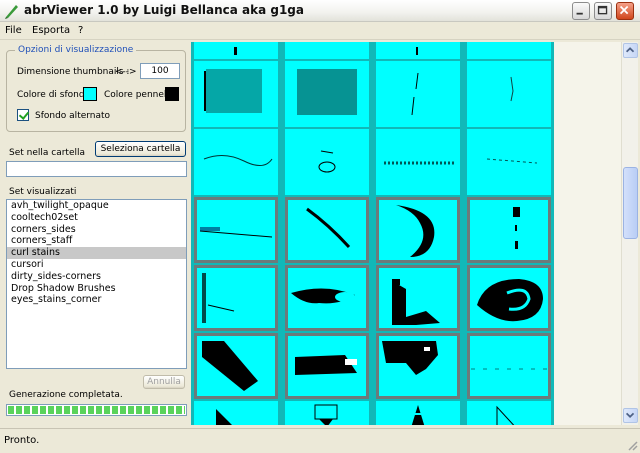 The width and height of the screenshot is (640, 453). What do you see at coordinates (581, 11) in the screenshot?
I see `minimize-button` at bounding box center [581, 11].